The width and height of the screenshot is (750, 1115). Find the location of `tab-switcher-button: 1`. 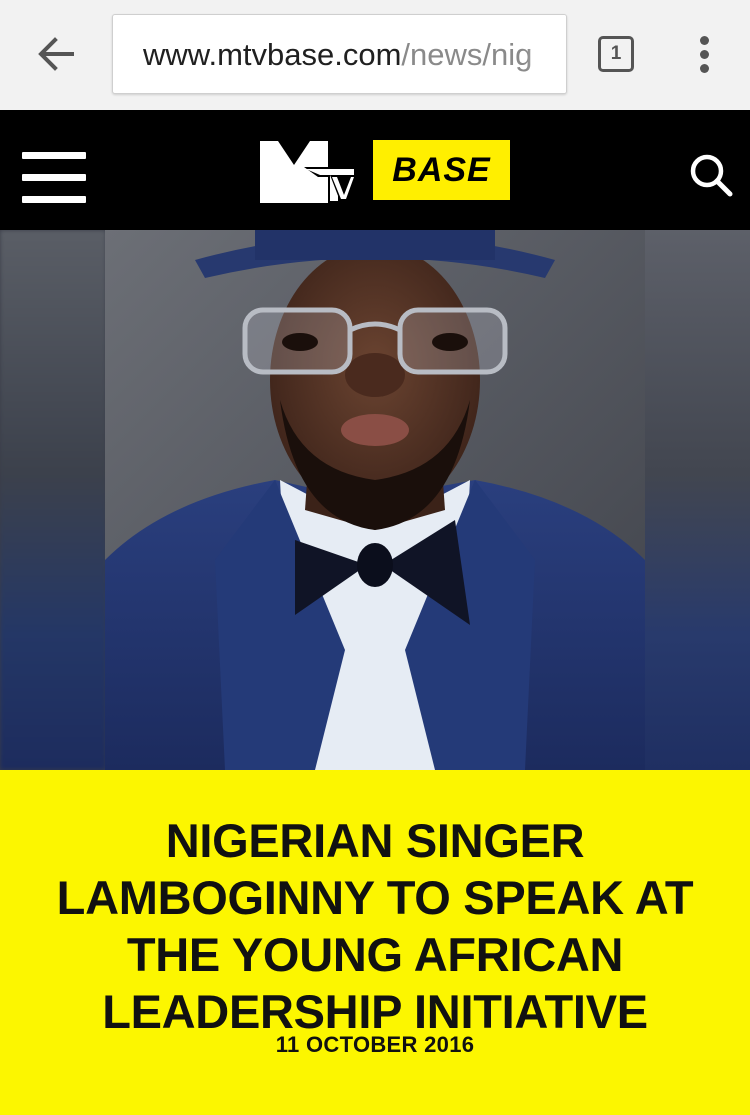

tab-switcher-button: 1 is located at coordinates (616, 54).